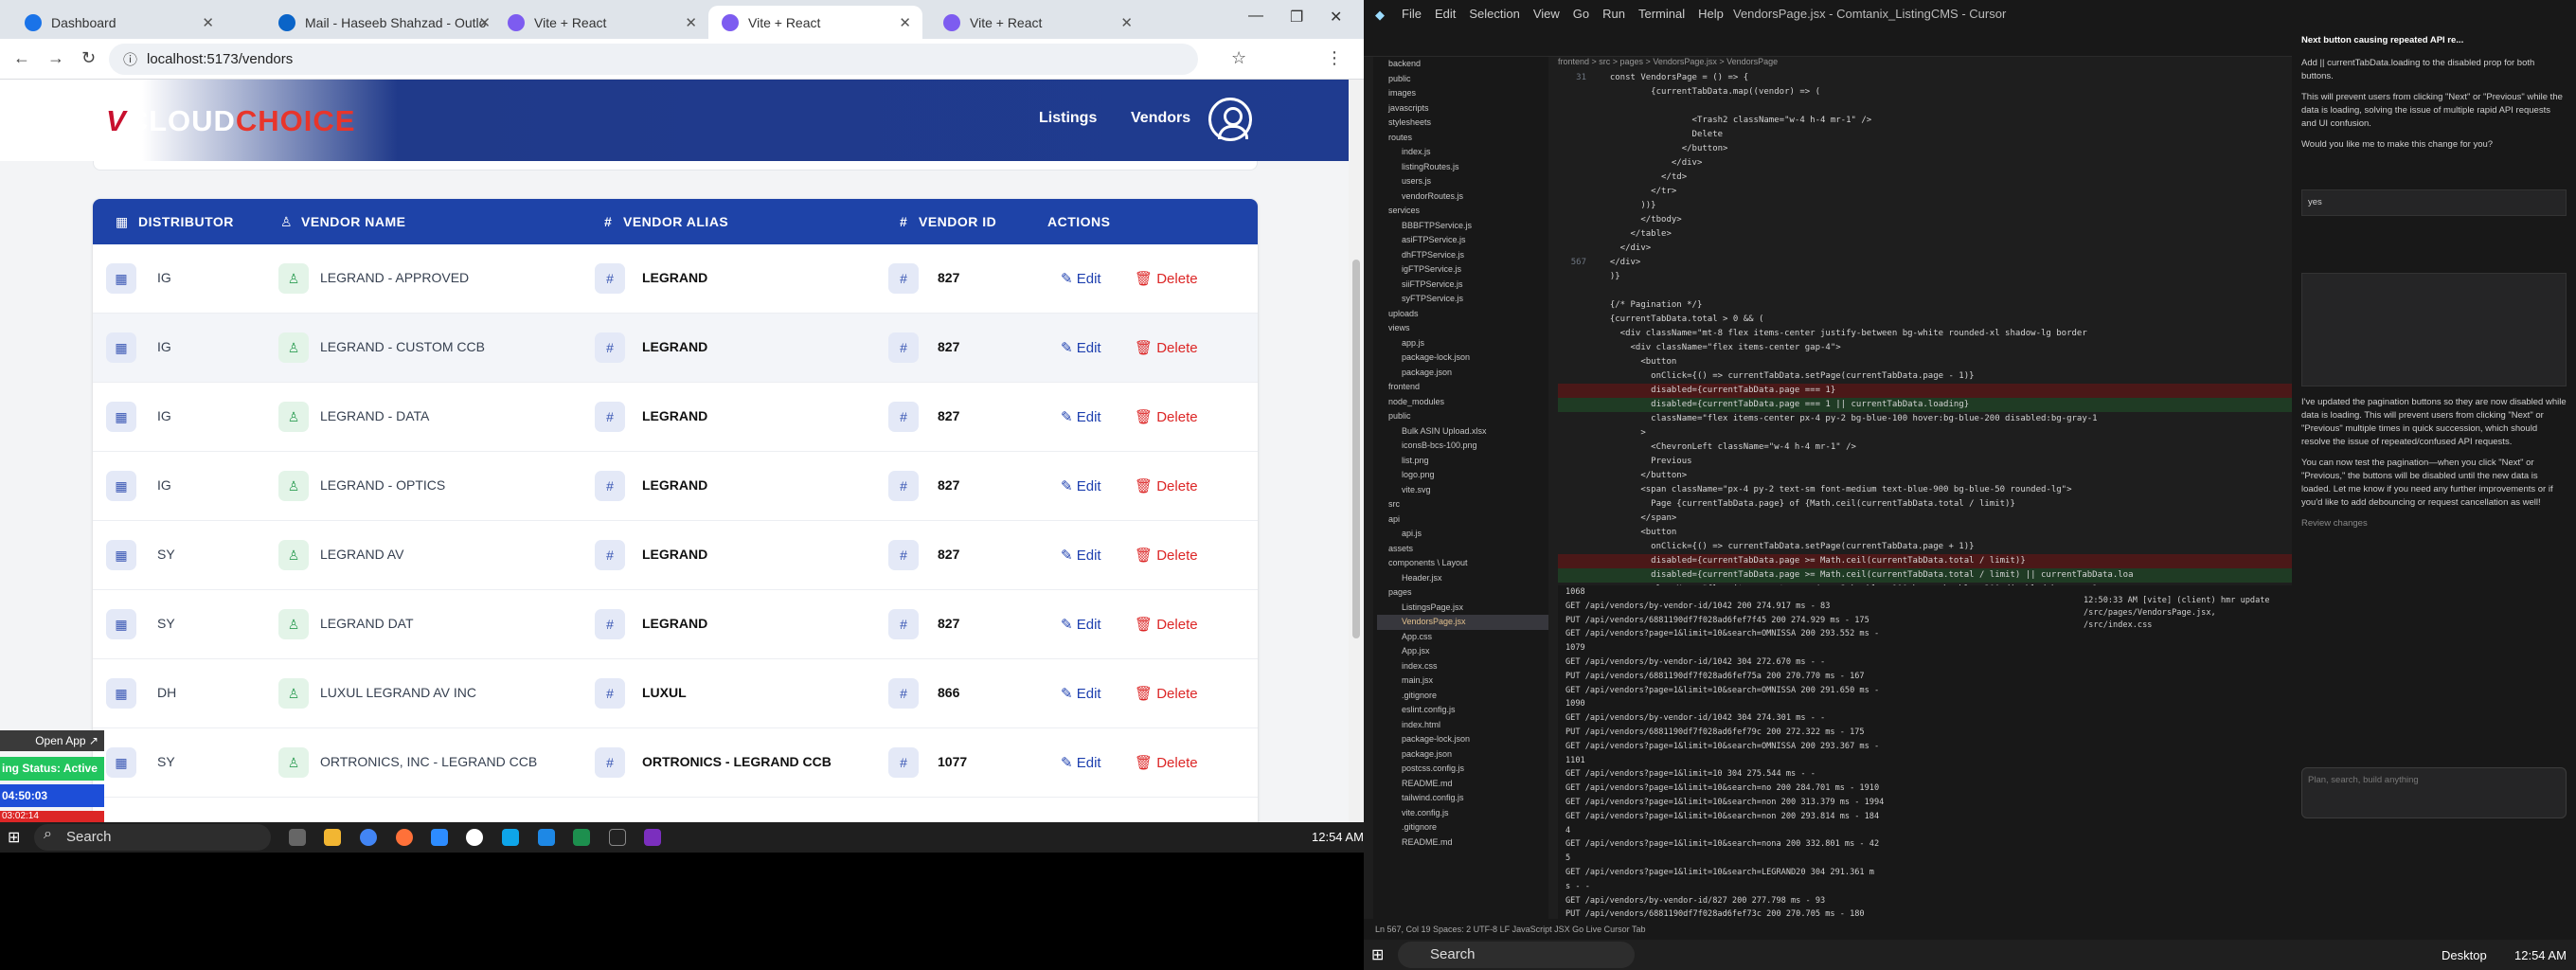 The height and width of the screenshot is (970, 2576). Describe the element at coordinates (383, 22) in the screenshot. I see `browser-tab: Mail - Haseeb Shahzad - Outlo ✕` at that location.